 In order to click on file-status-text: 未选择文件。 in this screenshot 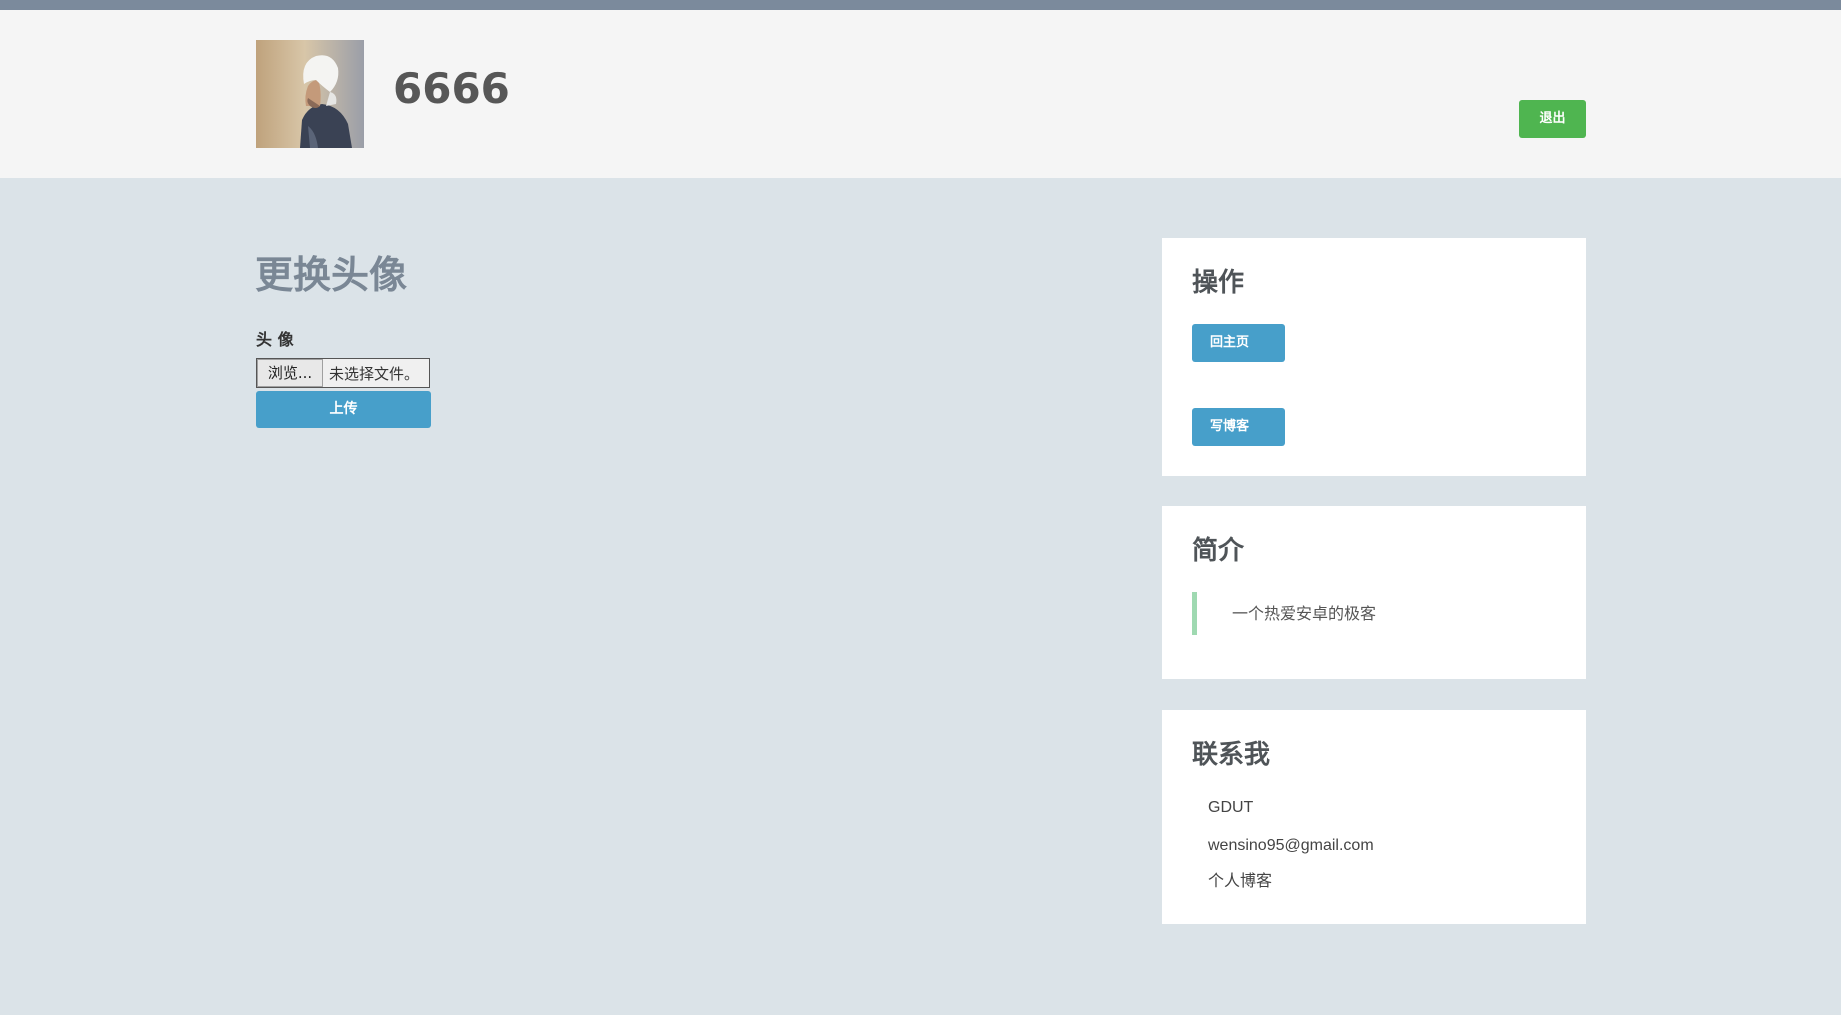, I will do `click(374, 373)`.